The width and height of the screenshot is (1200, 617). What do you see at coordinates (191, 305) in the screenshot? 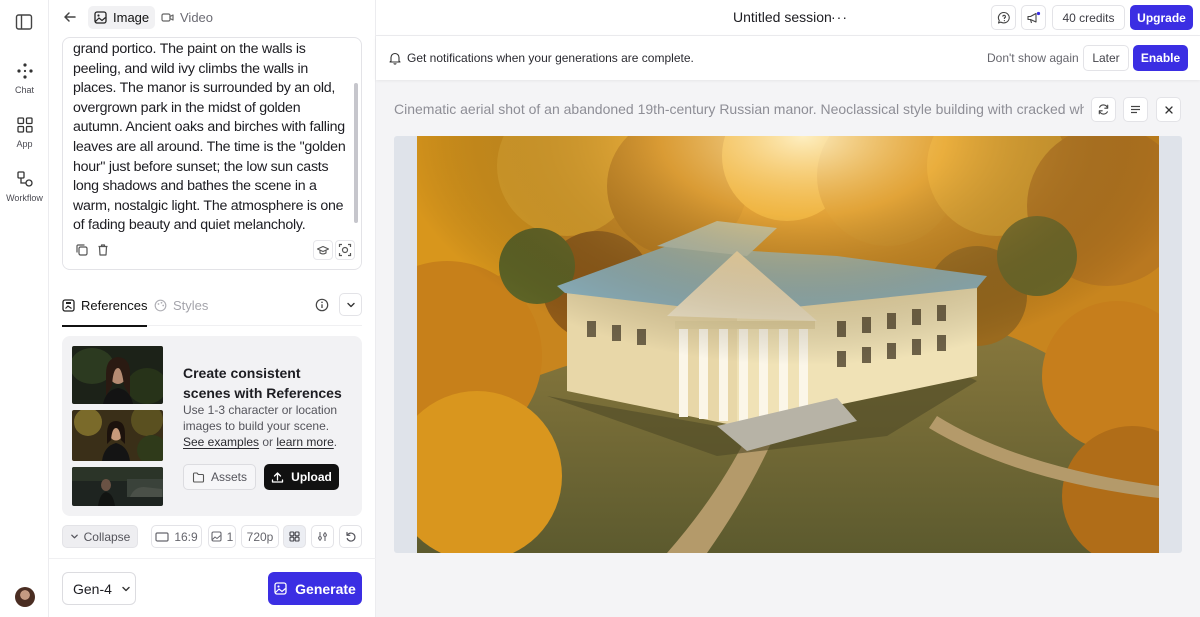
I see `tab-label: Styles` at bounding box center [191, 305].